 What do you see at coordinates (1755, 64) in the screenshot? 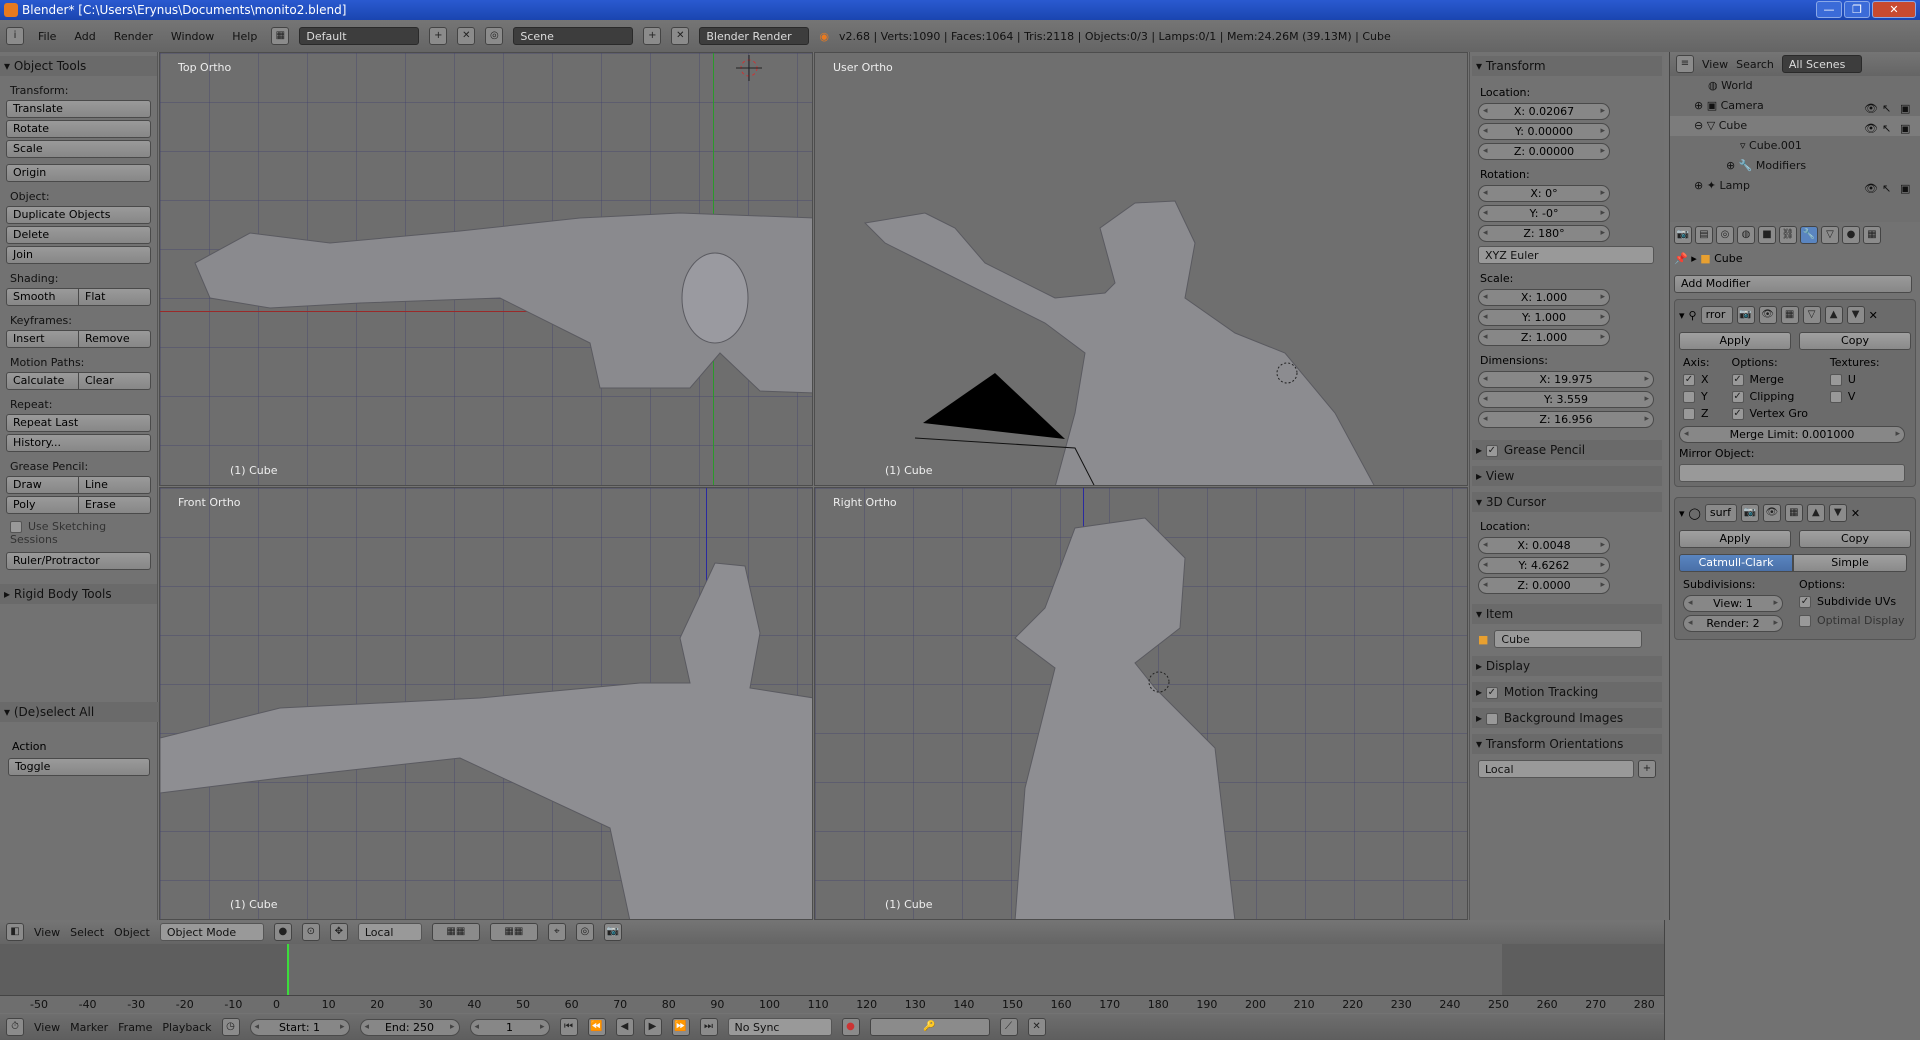
I see `outliner-menu-search: Search` at bounding box center [1755, 64].